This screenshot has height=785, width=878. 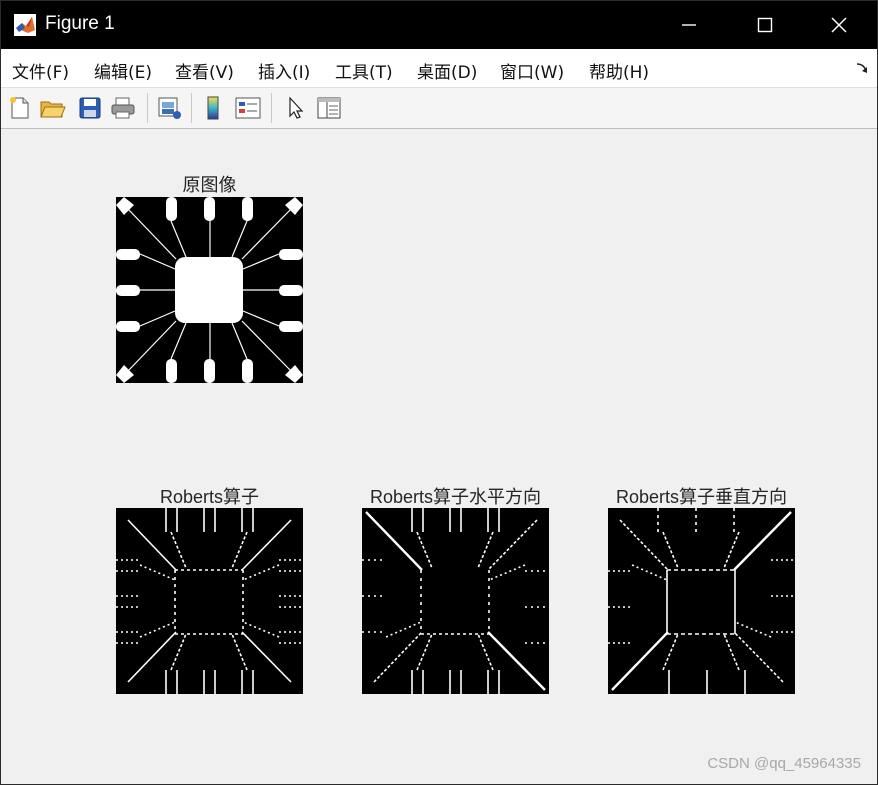 What do you see at coordinates (784, 763) in the screenshot?
I see `watermark: CSDN @qq_45964335` at bounding box center [784, 763].